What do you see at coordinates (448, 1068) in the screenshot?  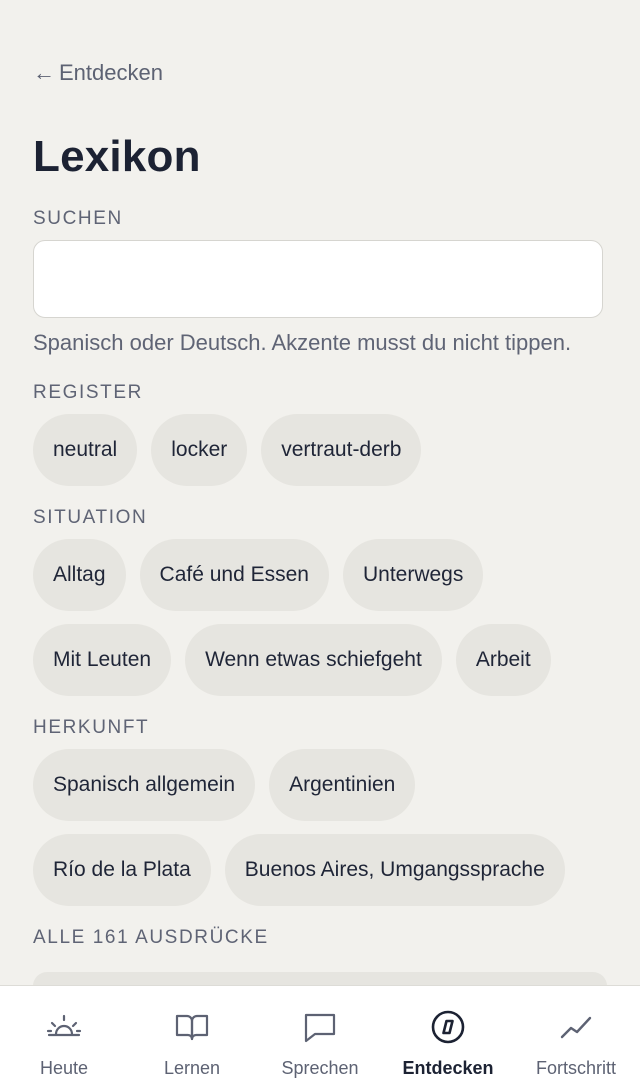 I see `tab-entdecken-label: Entdecken` at bounding box center [448, 1068].